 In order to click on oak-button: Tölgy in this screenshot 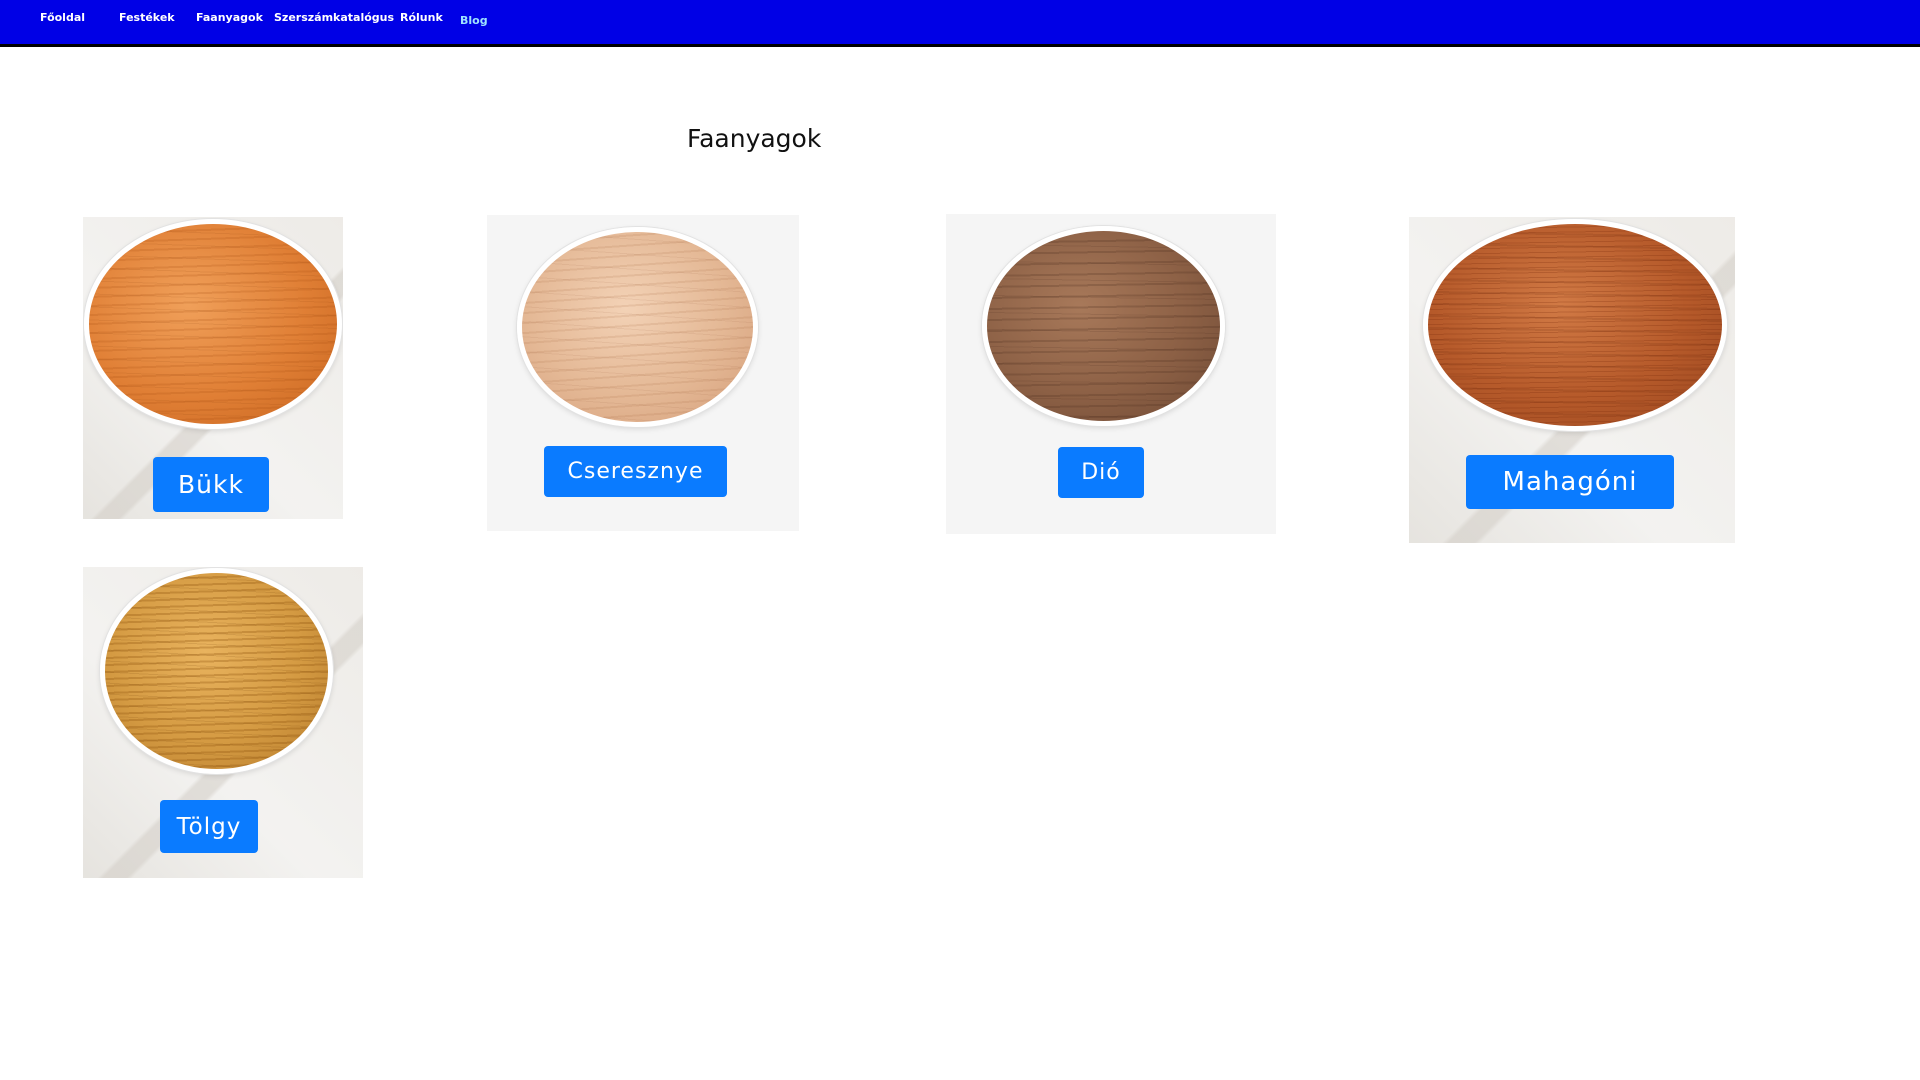, I will do `click(209, 826)`.